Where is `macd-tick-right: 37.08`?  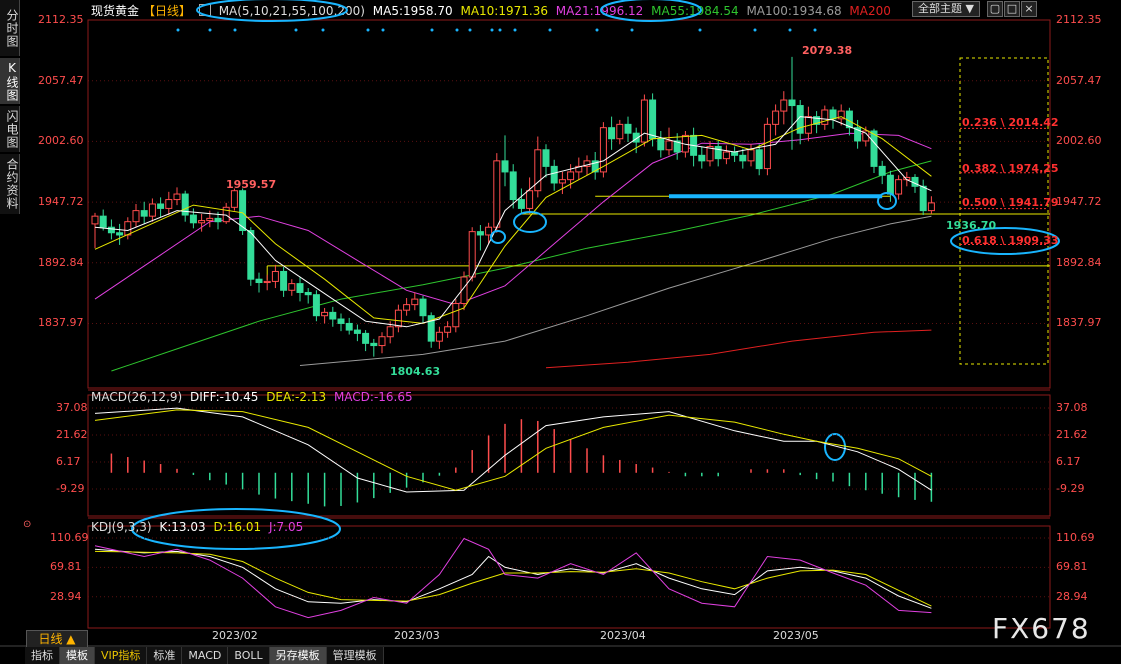
macd-tick-right: 37.08 is located at coordinates (1072, 407).